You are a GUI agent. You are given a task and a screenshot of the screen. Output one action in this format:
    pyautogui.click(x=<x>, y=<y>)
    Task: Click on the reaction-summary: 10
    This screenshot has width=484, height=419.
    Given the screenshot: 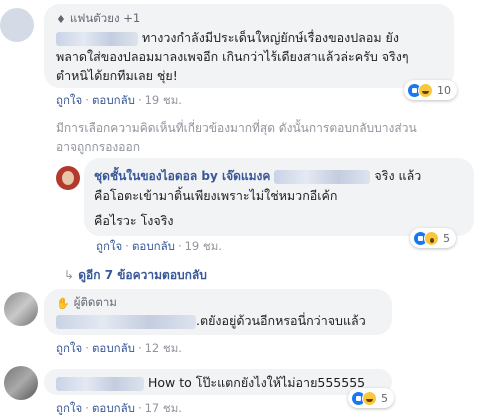 What is the action you would take?
    pyautogui.click(x=430, y=90)
    